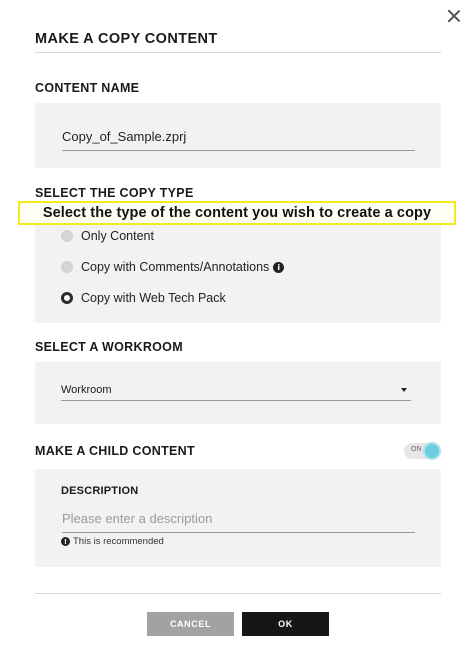 Image resolution: width=474 pixels, height=668 pixels. I want to click on description-hint: ! This is recommended, so click(112, 541).